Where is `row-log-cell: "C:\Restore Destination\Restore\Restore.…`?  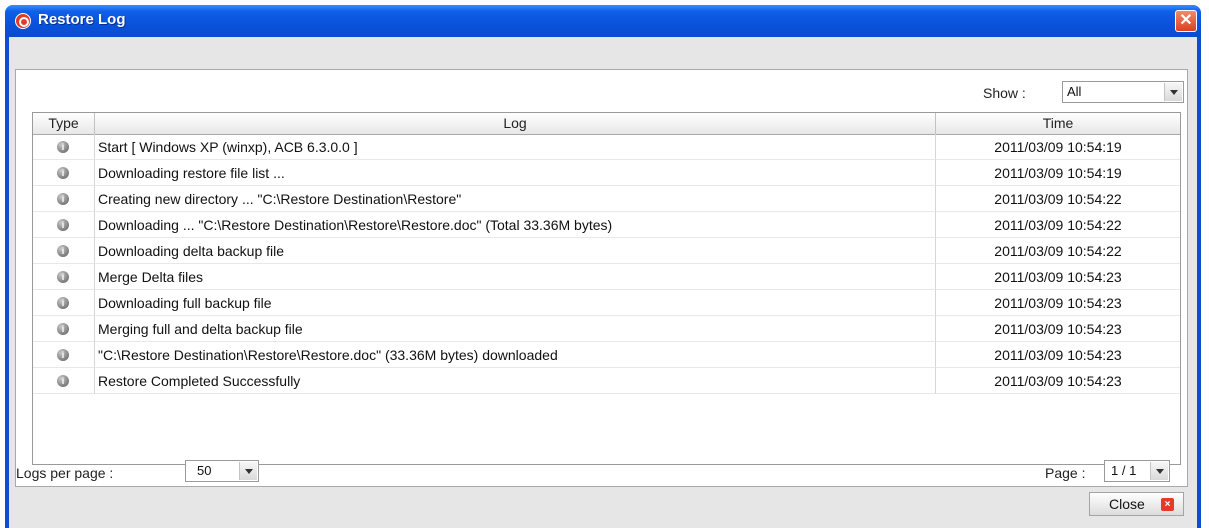
row-log-cell: "C:\Restore Destination\Restore\Restore.… is located at coordinates (515, 355).